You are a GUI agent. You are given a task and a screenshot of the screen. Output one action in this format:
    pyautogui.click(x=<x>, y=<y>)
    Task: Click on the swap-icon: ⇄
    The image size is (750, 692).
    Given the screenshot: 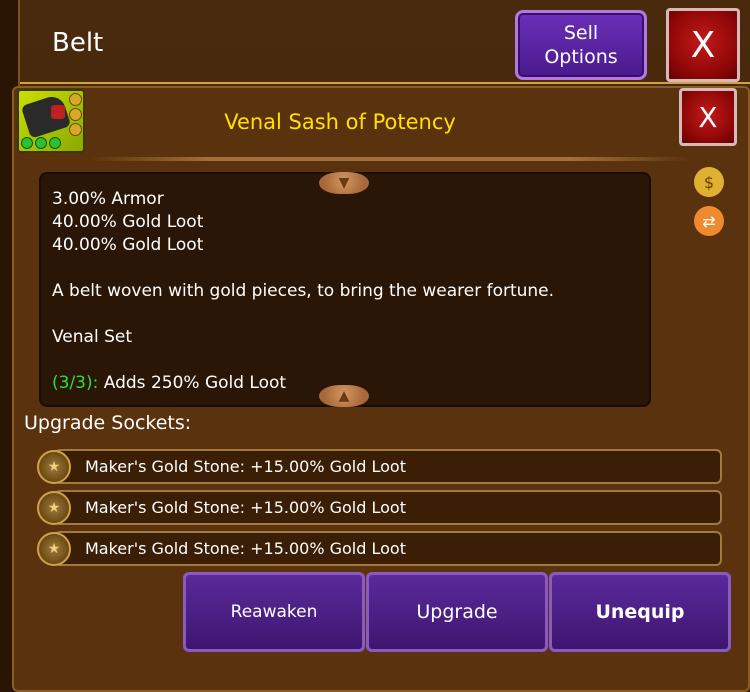 What is the action you would take?
    pyautogui.click(x=709, y=221)
    